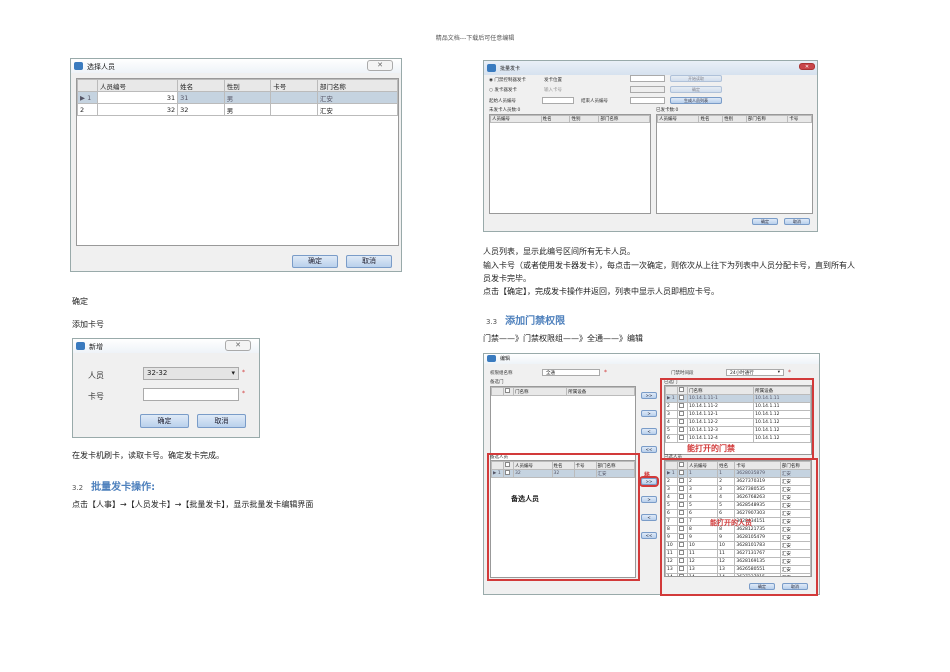 This screenshot has height=672, width=950. Describe the element at coordinates (505, 359) in the screenshot. I see `dialog-title: 编辑` at that location.